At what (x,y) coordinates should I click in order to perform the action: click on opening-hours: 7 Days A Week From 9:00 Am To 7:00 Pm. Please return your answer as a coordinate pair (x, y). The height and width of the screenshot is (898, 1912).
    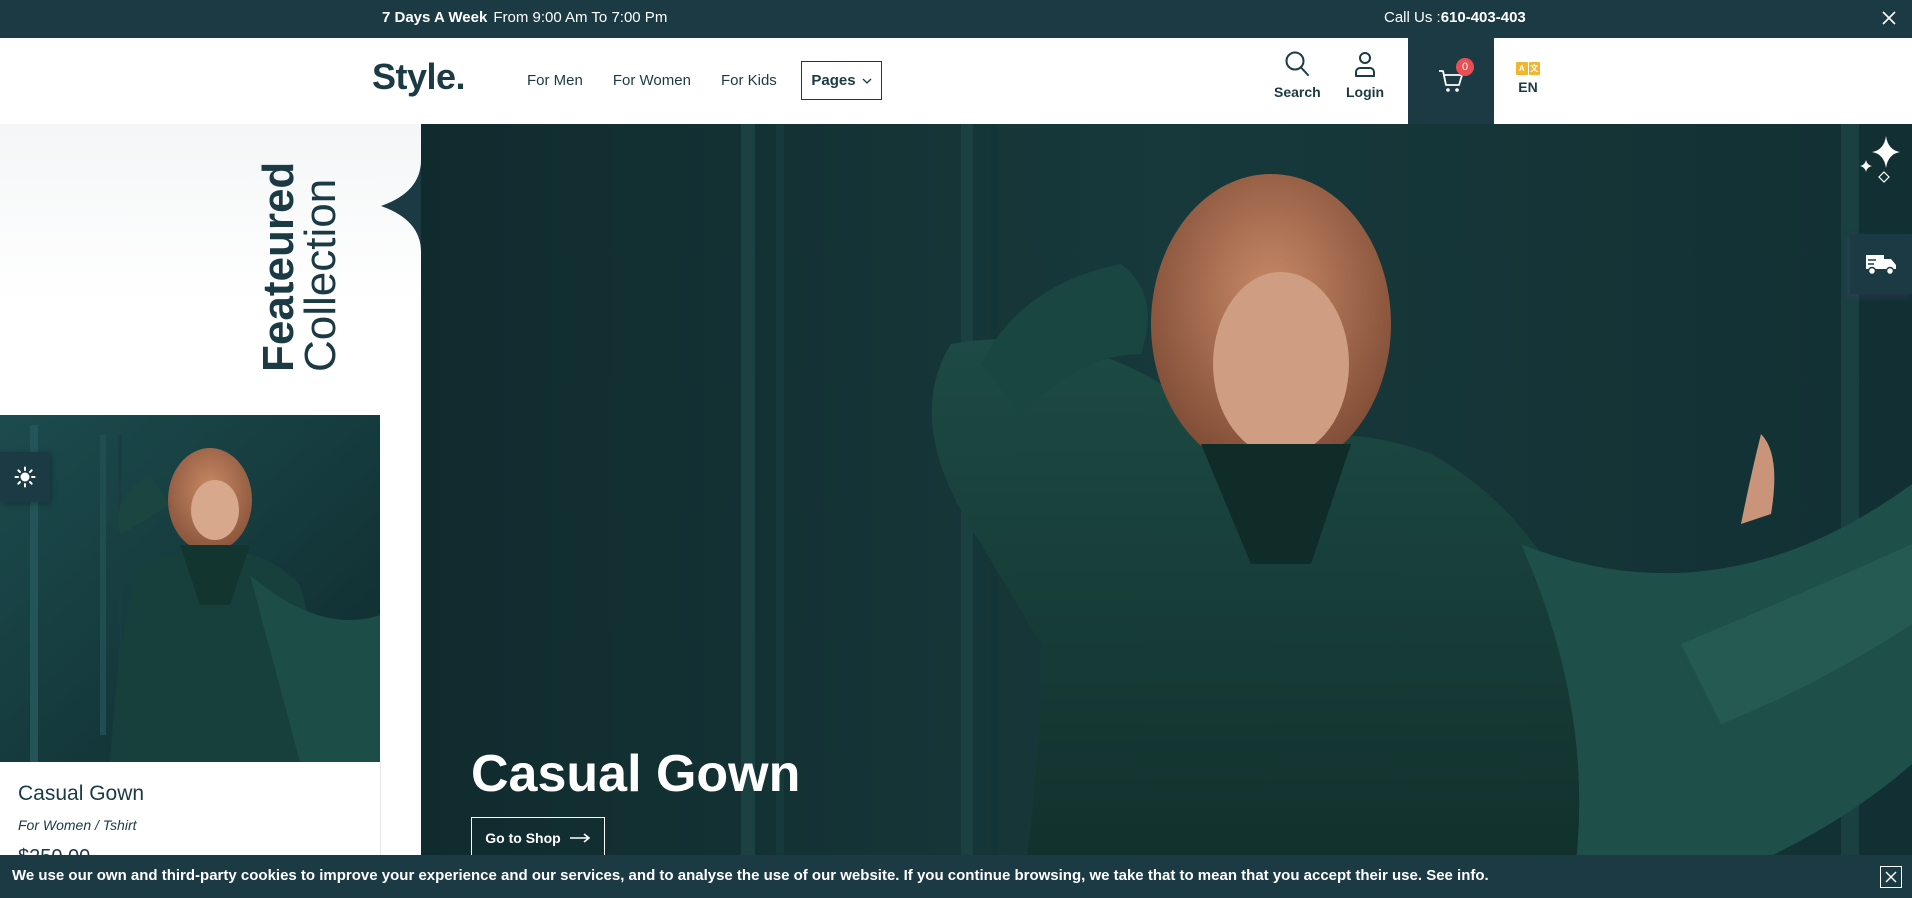
    Looking at the image, I should click on (524, 17).